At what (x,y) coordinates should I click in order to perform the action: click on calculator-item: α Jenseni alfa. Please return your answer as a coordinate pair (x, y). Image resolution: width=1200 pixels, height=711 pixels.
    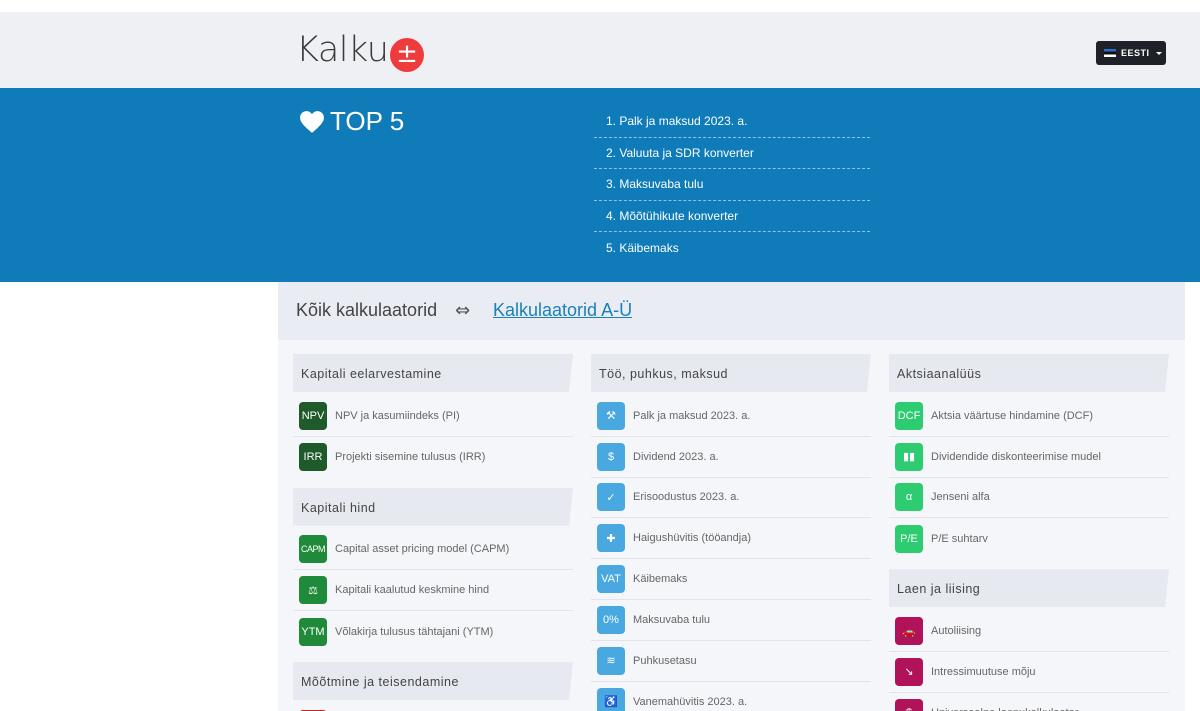
    Looking at the image, I should click on (1029, 498).